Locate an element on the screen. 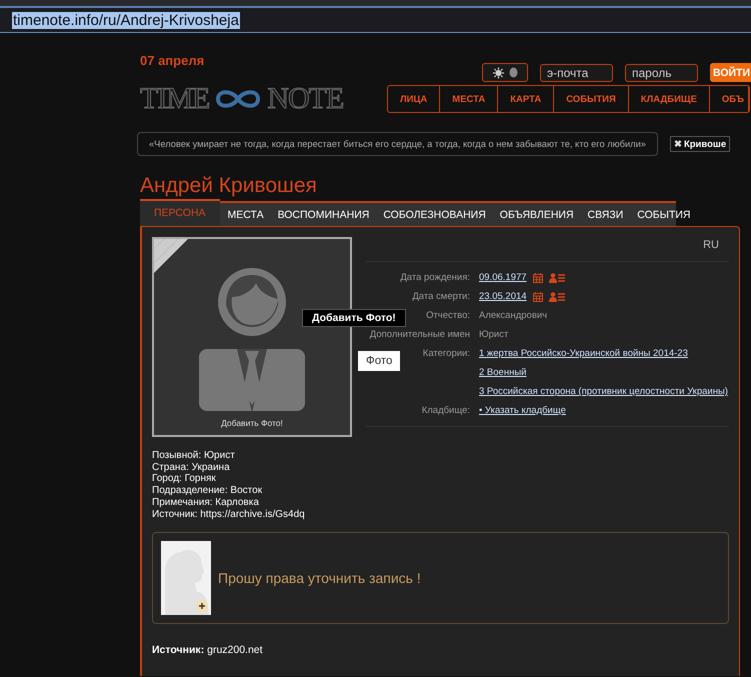  bio-line: Позывной: Юрист is located at coordinates (194, 456).